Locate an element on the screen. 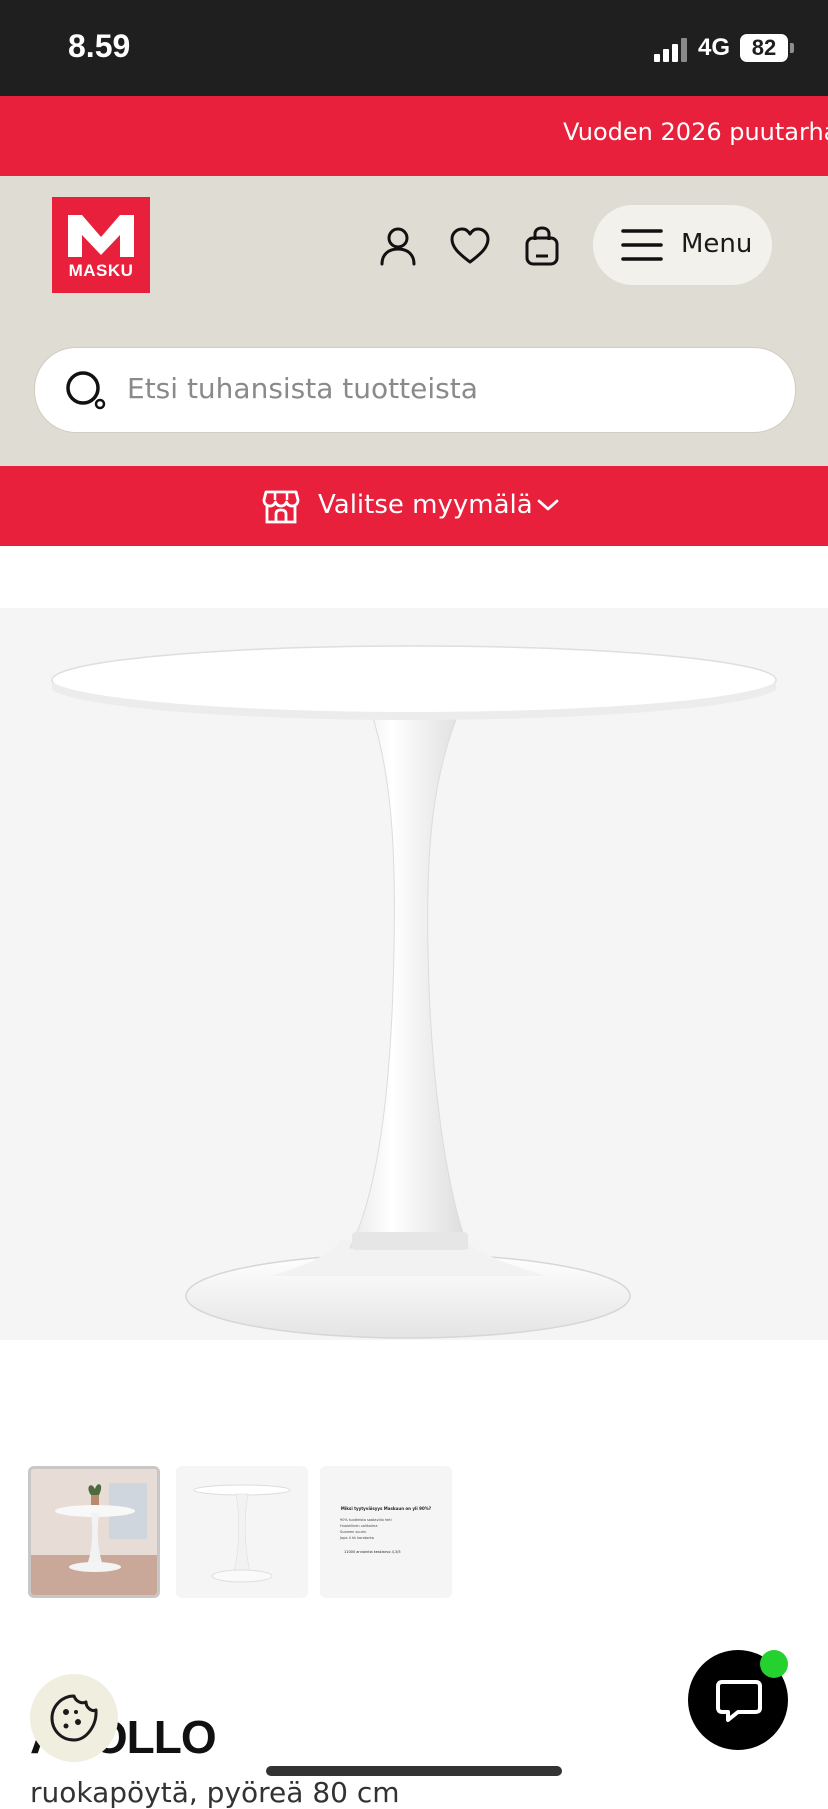 This screenshot has height=1809, width=828. status-time: 8.59 is located at coordinates (99, 46).